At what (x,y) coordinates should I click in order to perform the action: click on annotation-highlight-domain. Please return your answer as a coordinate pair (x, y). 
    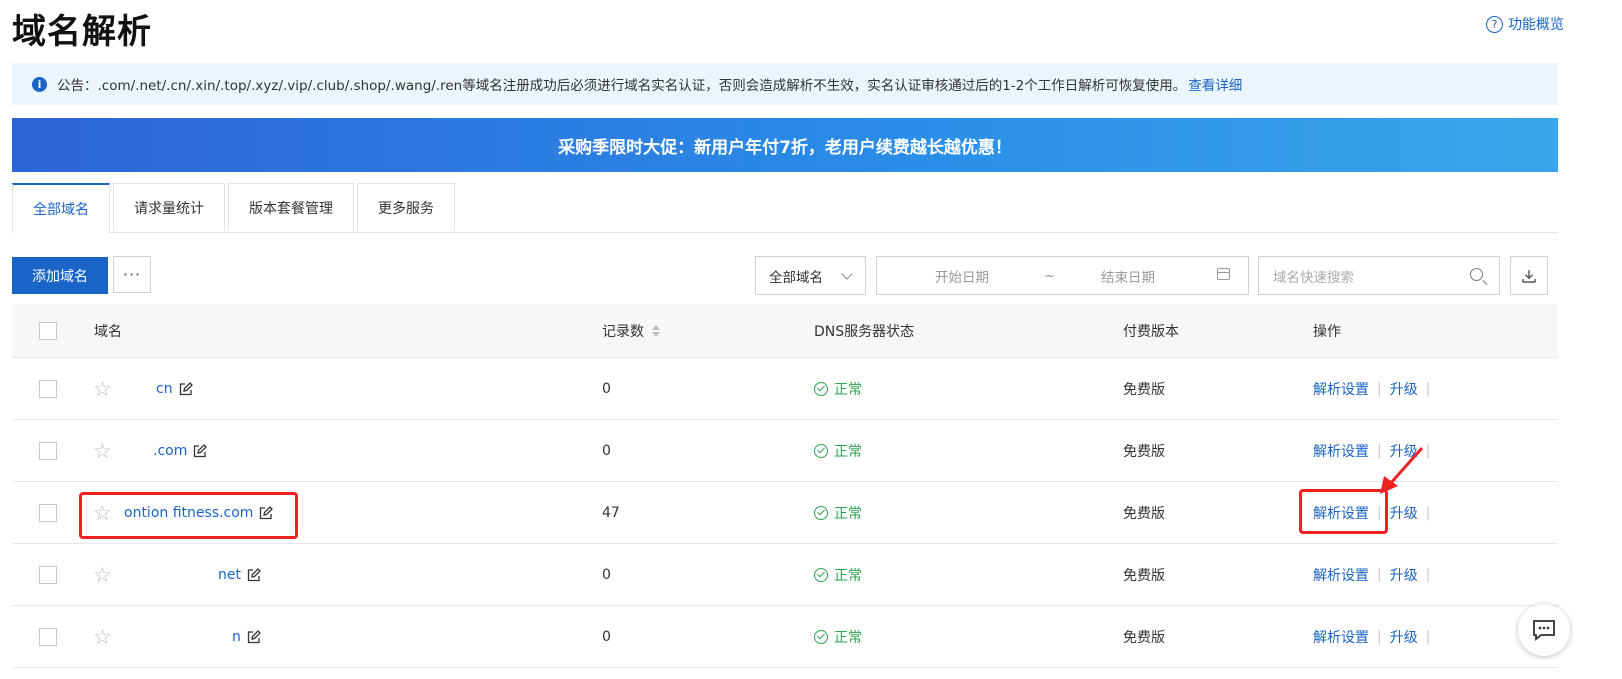
    Looking at the image, I should click on (188, 515).